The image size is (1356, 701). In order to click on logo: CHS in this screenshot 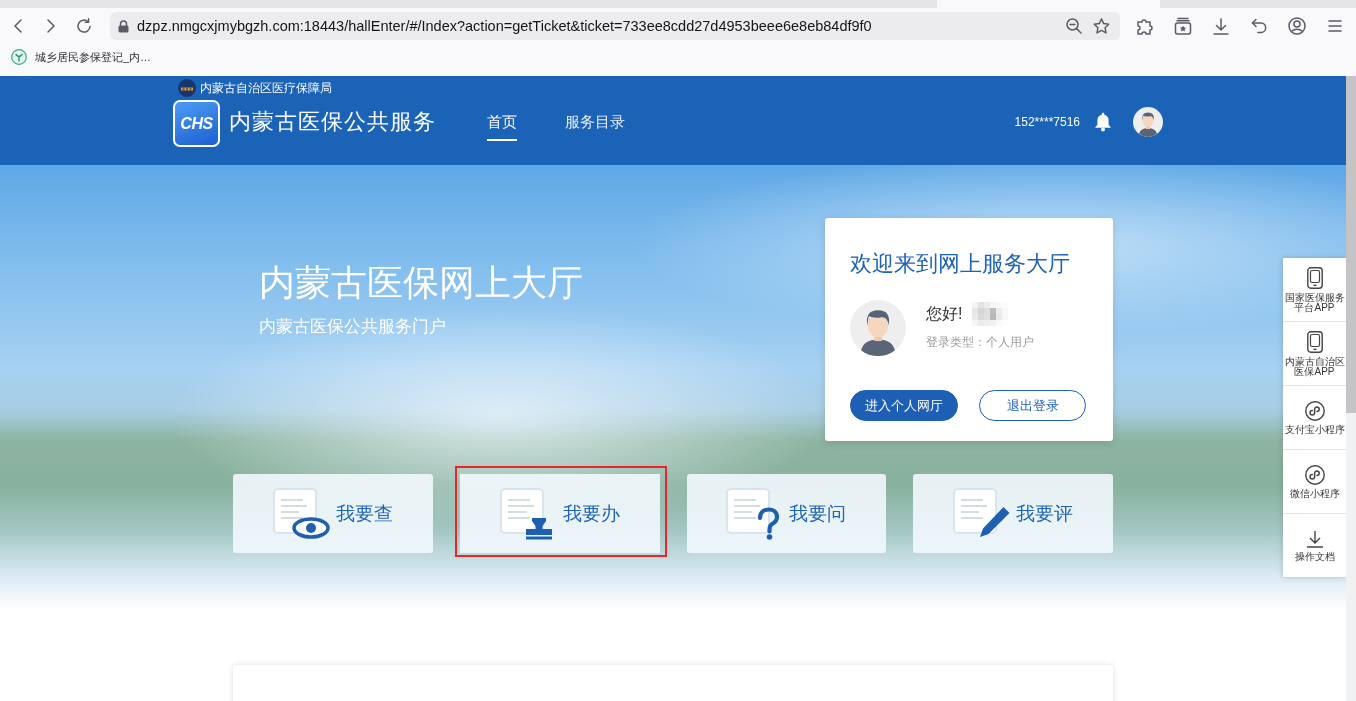, I will do `click(196, 123)`.